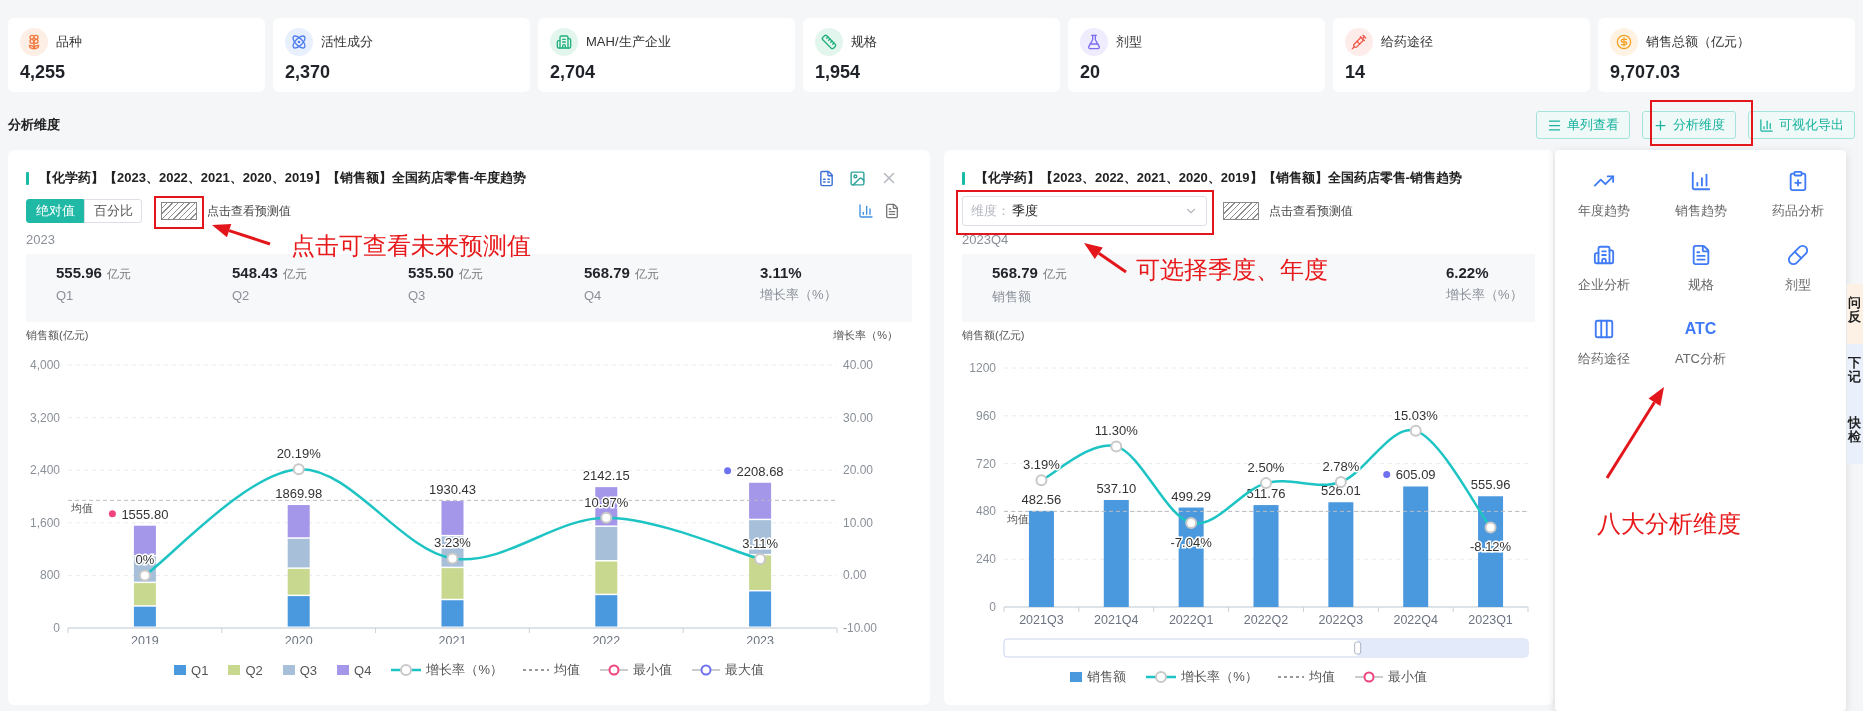  Describe the element at coordinates (1700, 211) in the screenshot. I see `menu-item: 销售趋势` at that location.